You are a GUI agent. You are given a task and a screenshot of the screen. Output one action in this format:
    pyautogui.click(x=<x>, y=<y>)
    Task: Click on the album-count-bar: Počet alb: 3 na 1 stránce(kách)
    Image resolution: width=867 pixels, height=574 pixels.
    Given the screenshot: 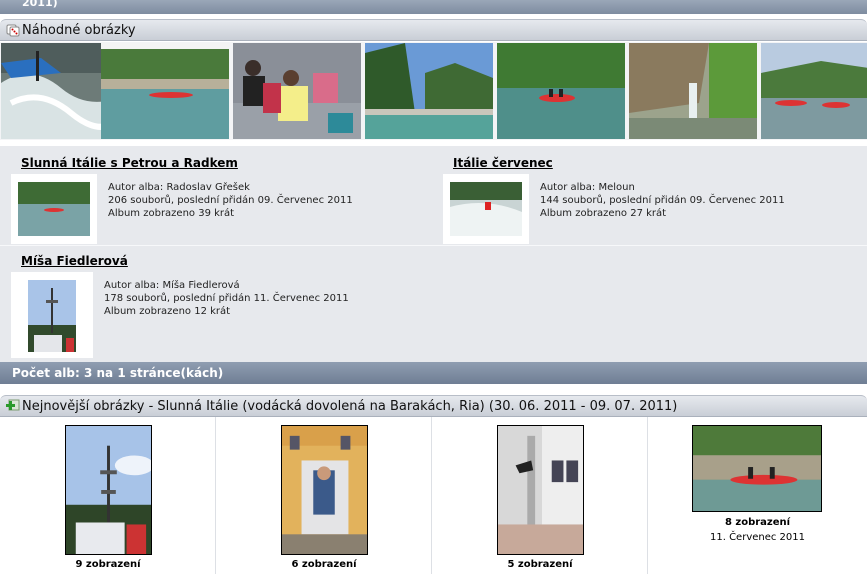 What is the action you would take?
    pyautogui.click(x=433, y=373)
    